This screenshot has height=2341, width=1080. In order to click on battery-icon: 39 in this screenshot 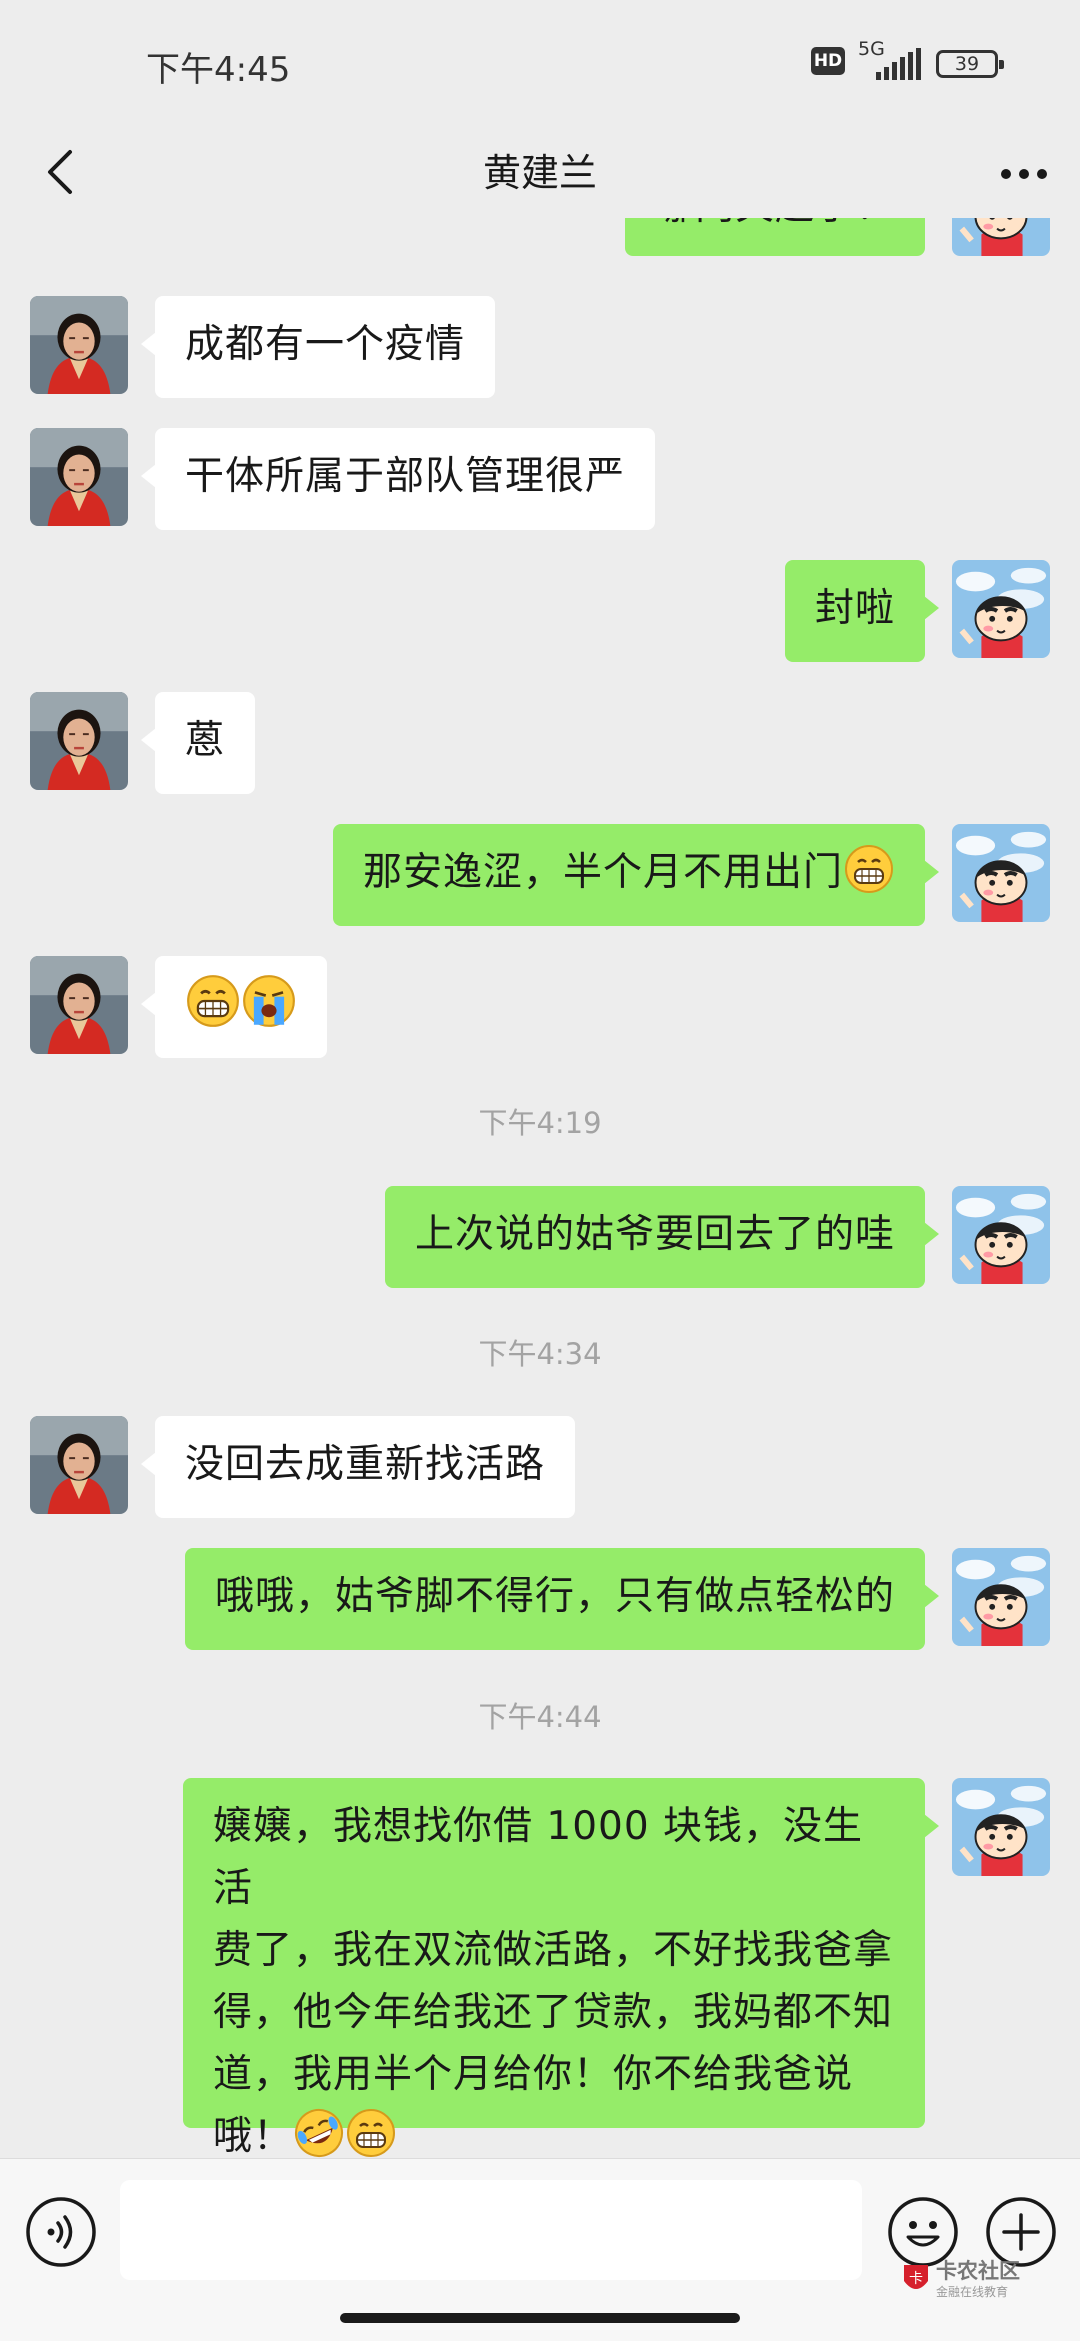, I will do `click(970, 64)`.